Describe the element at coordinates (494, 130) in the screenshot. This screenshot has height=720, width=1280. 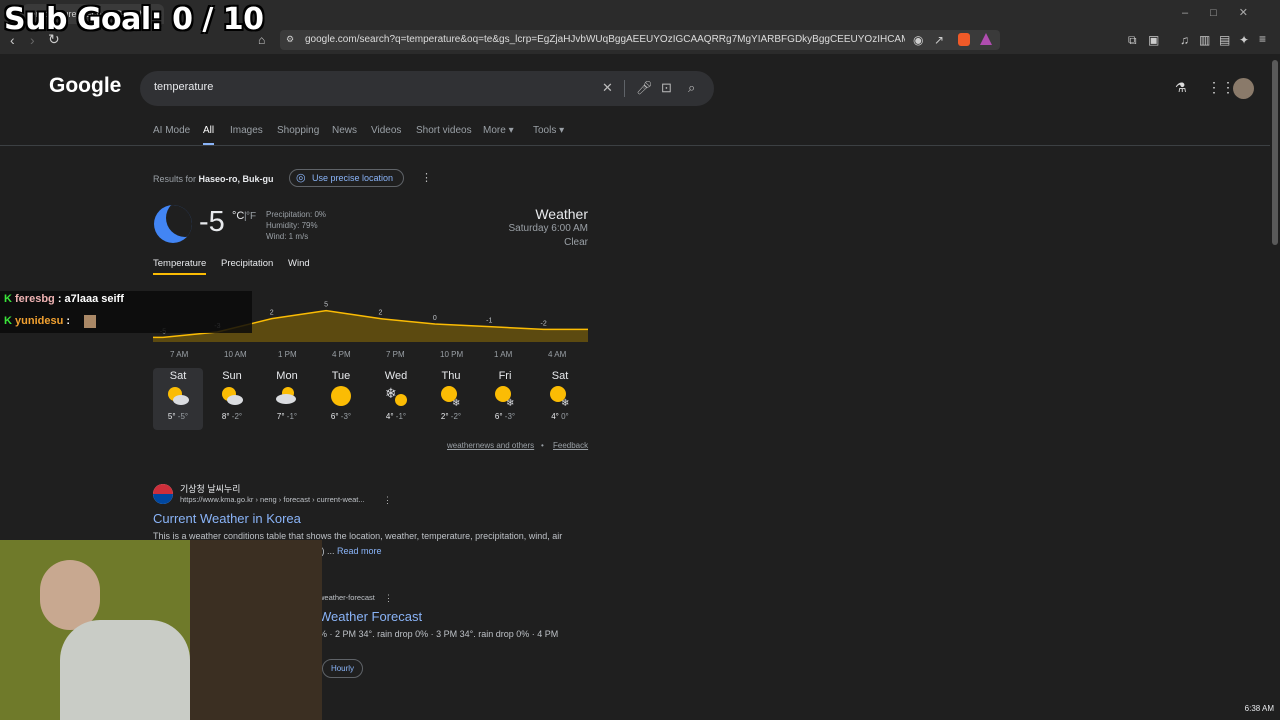
I see `nav-more-label: More` at that location.